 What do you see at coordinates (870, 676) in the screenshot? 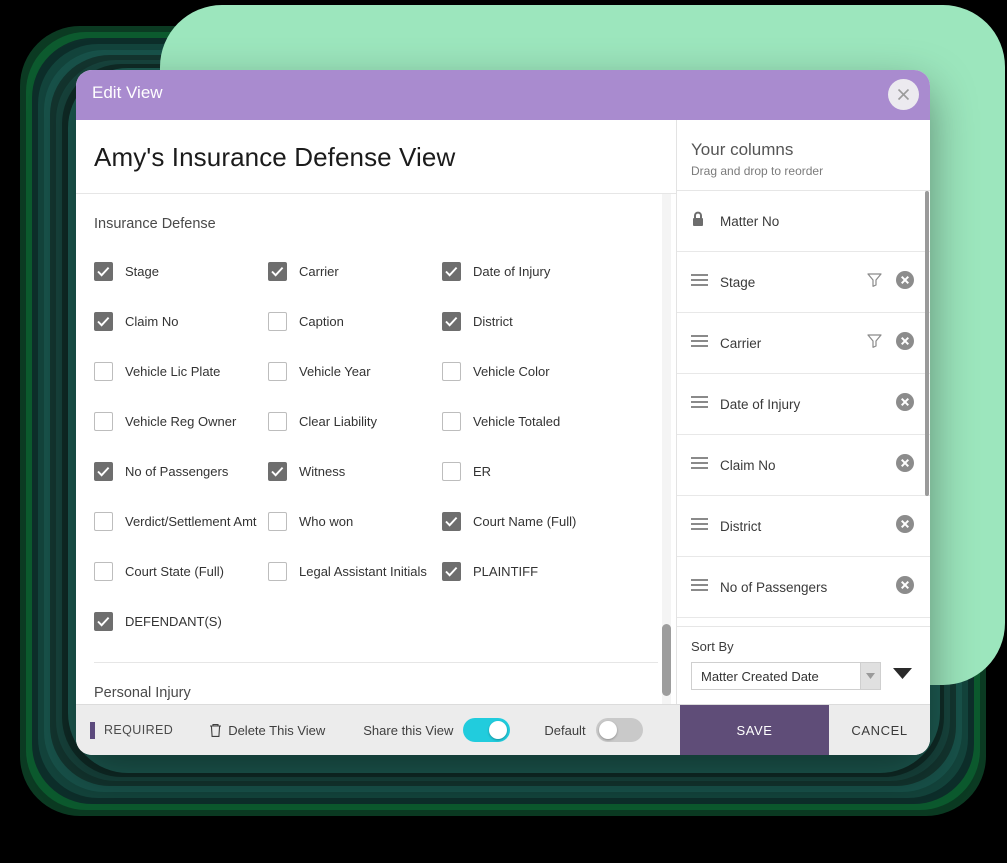
I see `chevron-down-icon` at bounding box center [870, 676].